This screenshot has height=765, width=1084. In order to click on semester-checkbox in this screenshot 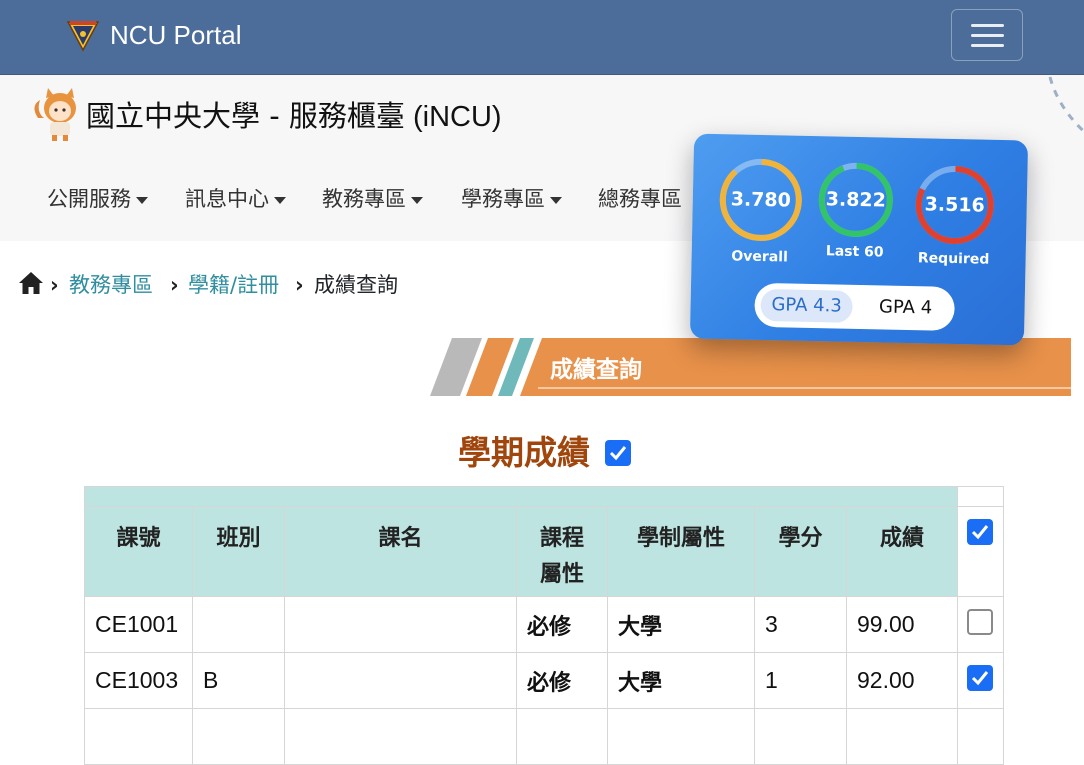, I will do `click(618, 453)`.